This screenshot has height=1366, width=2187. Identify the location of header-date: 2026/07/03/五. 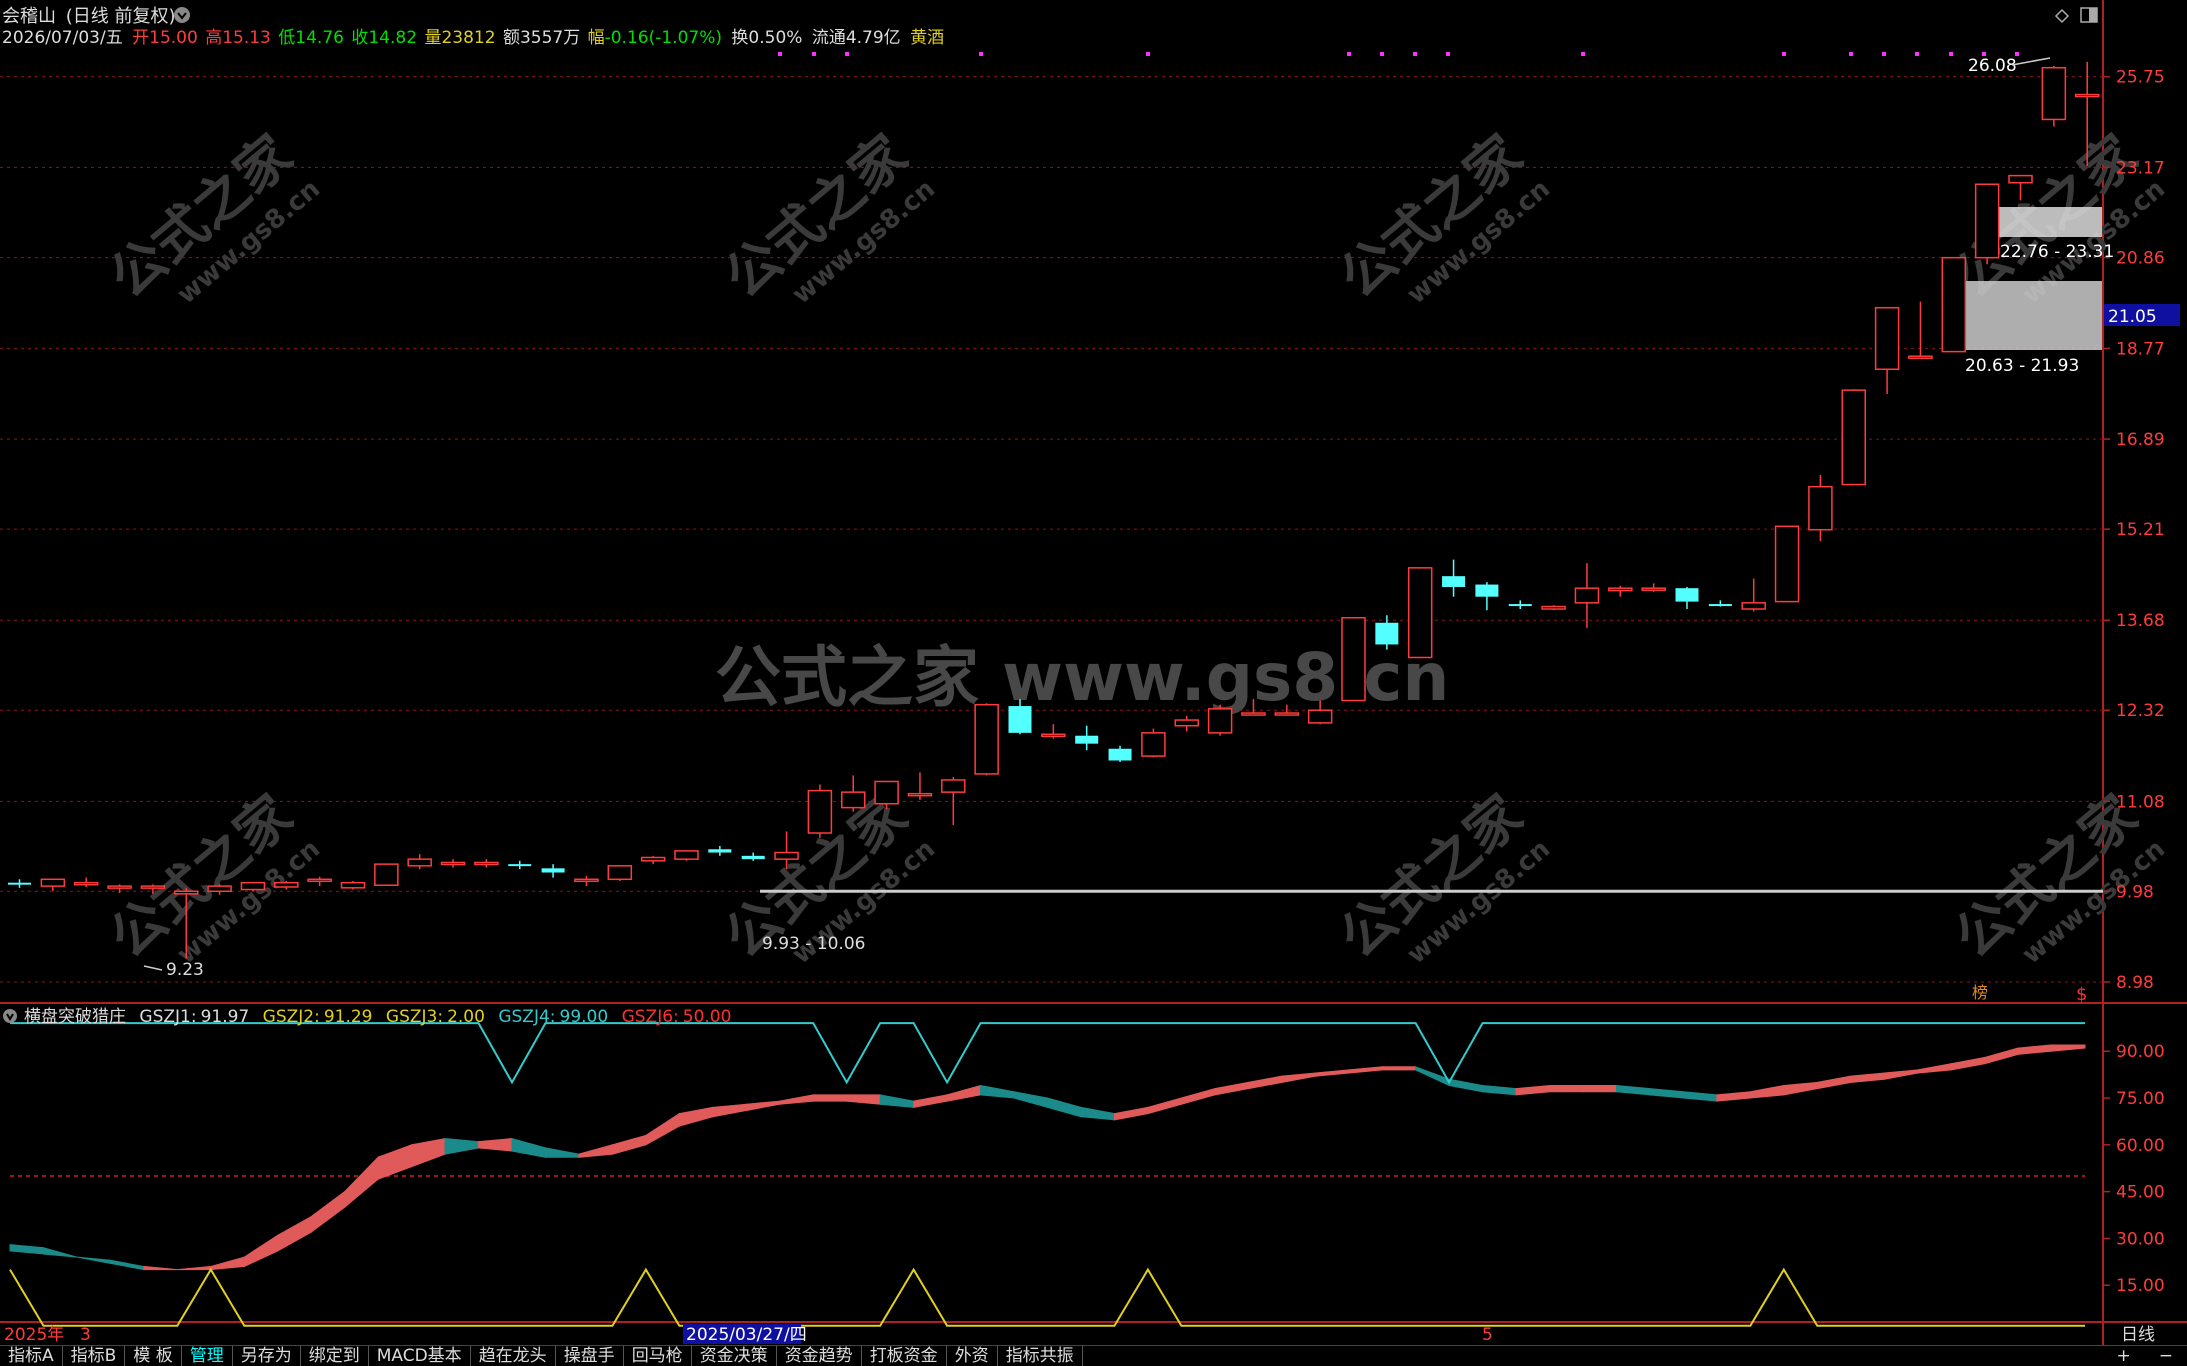
(62, 38).